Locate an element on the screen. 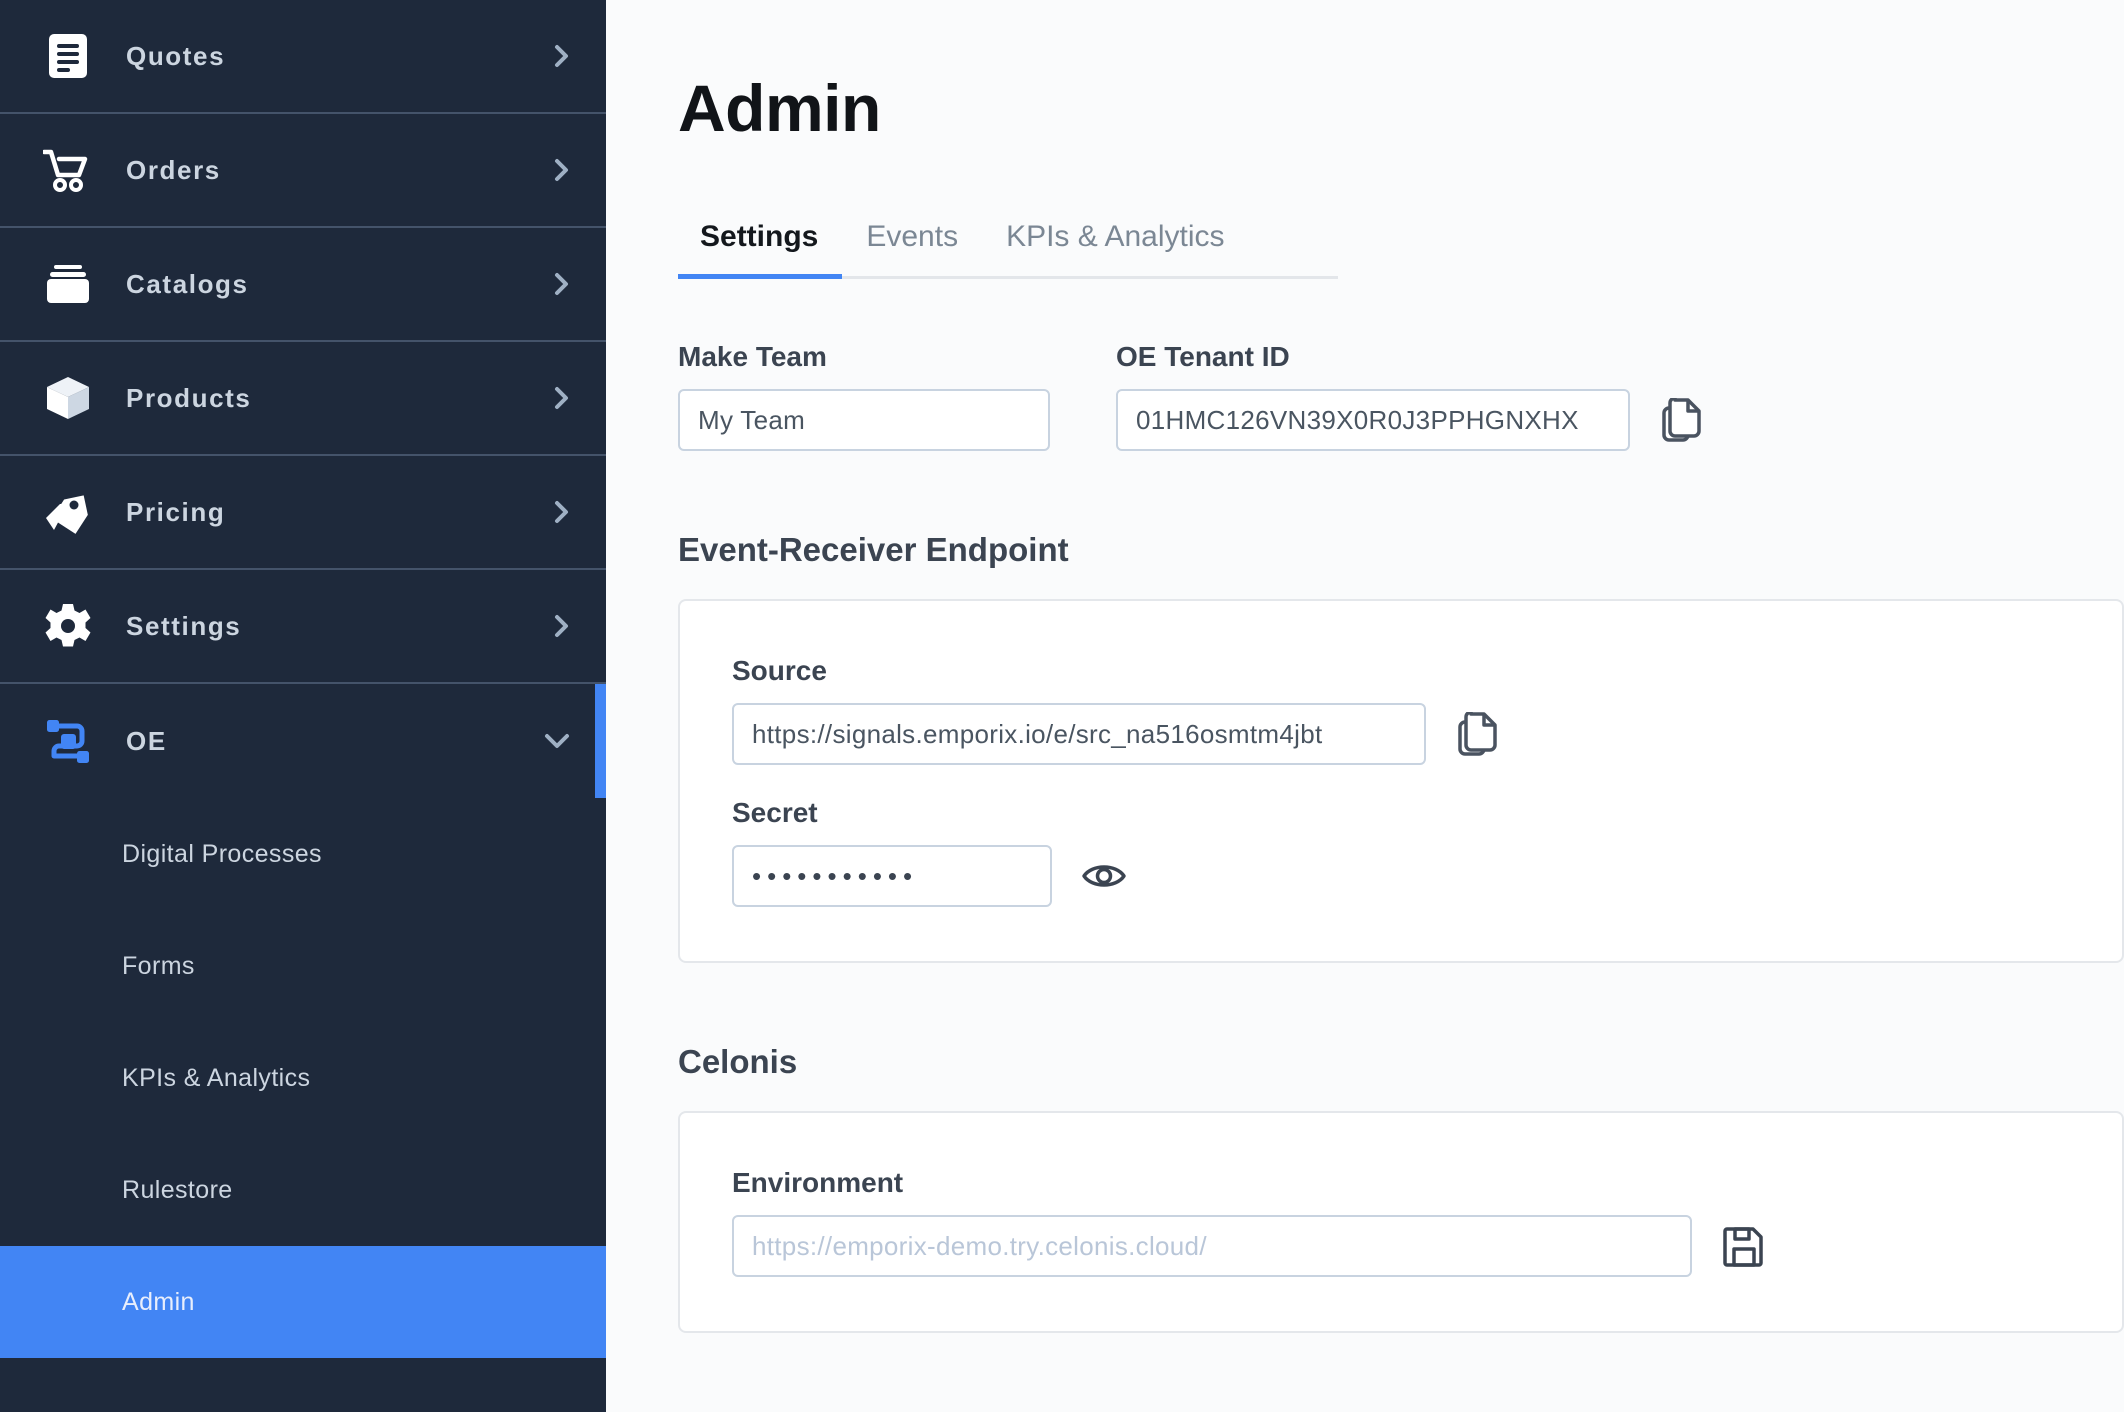 The image size is (2124, 1412). catalog-box-icon is located at coordinates (68, 284).